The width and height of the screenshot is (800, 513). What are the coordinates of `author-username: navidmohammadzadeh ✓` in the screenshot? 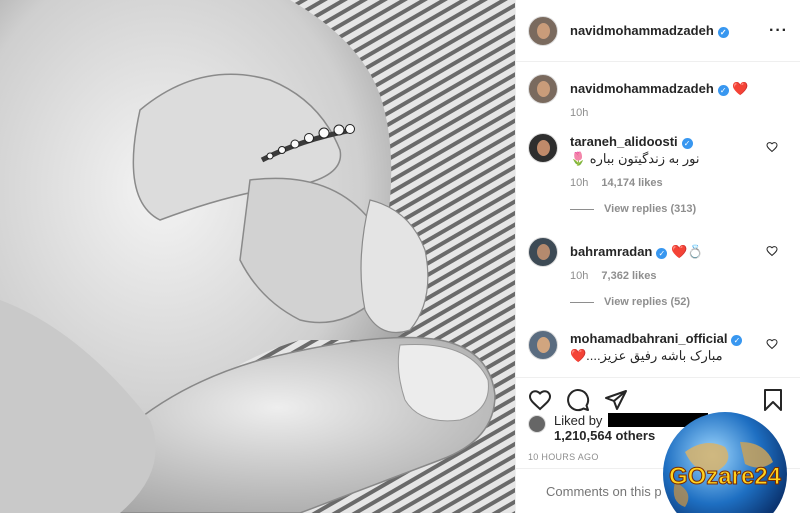 It's located at (649, 30).